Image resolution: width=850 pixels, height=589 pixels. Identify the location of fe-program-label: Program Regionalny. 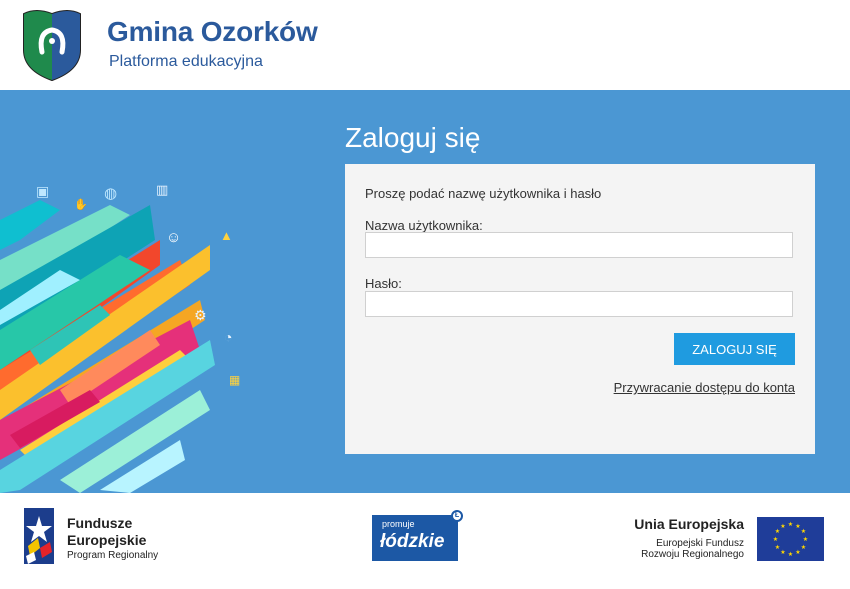
(113, 555).